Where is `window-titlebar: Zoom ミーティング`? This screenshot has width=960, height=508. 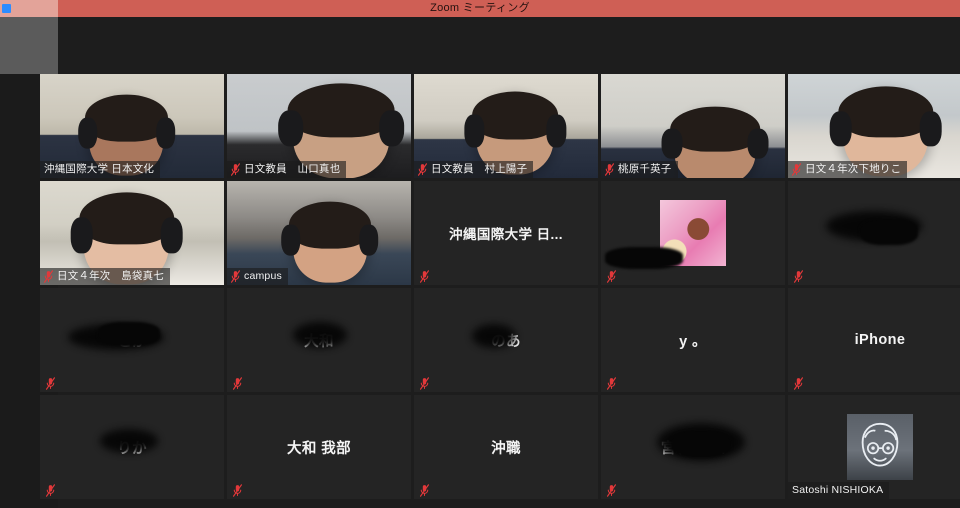
window-titlebar: Zoom ミーティング is located at coordinates (480, 8).